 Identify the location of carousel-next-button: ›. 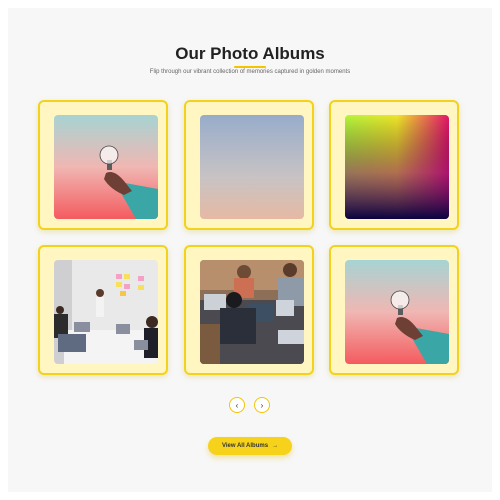
(262, 405).